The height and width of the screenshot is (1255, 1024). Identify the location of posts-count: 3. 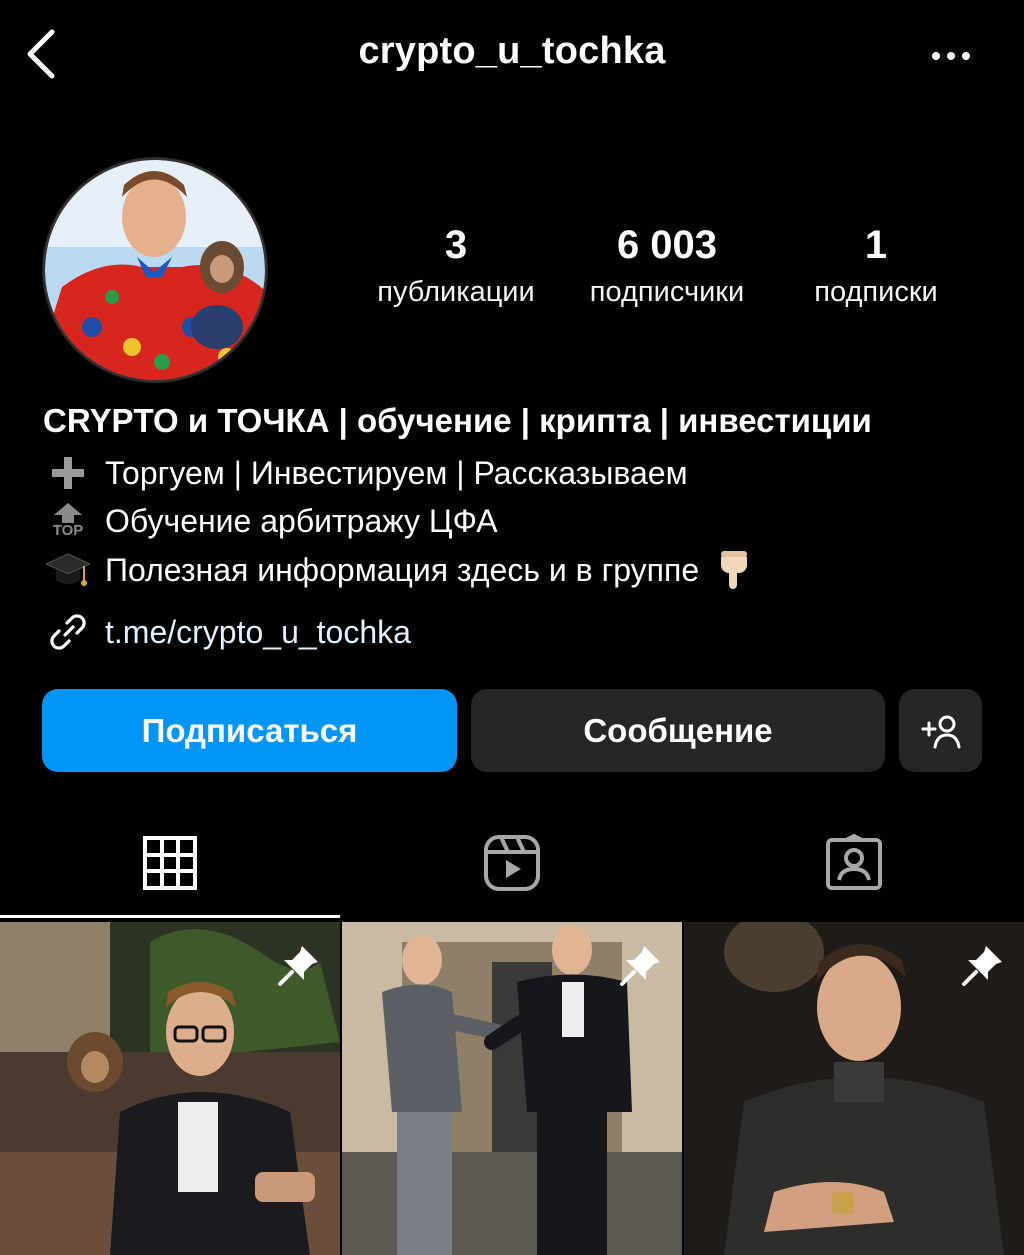
(456, 245).